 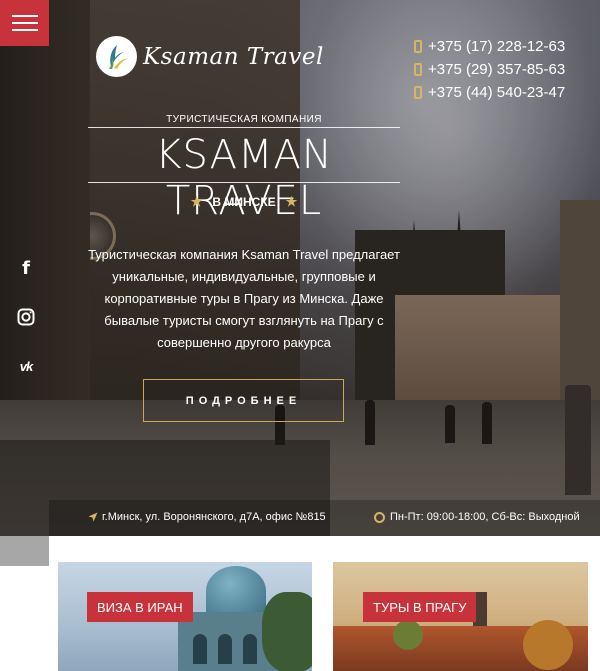 What do you see at coordinates (140, 607) in the screenshot?
I see `card-label: ВИЗА В ИРАН` at bounding box center [140, 607].